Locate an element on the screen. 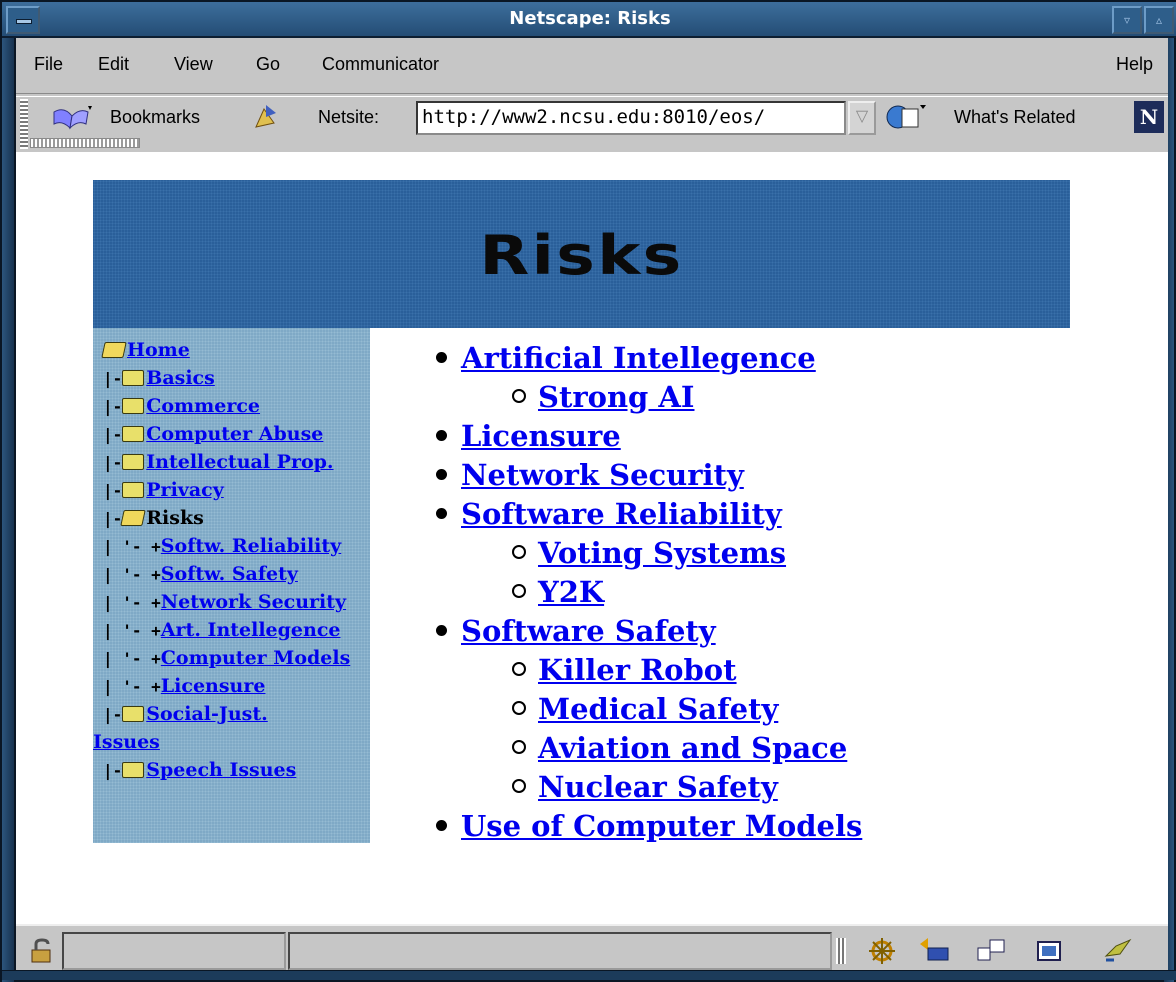 The height and width of the screenshot is (982, 1176). sidebar-link: Privacy is located at coordinates (184, 490).